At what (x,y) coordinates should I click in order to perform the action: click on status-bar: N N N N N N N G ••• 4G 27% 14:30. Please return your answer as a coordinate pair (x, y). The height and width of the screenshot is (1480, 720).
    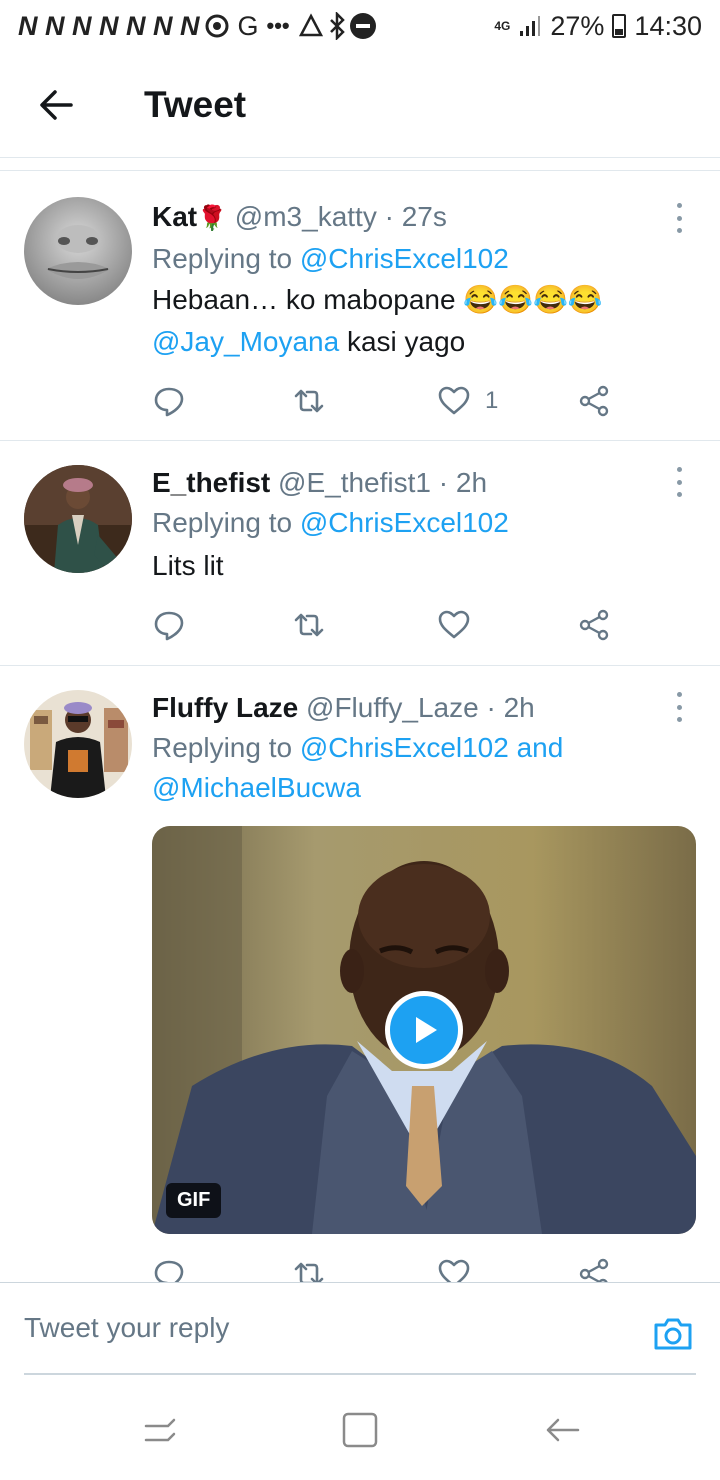
    Looking at the image, I should click on (360, 26).